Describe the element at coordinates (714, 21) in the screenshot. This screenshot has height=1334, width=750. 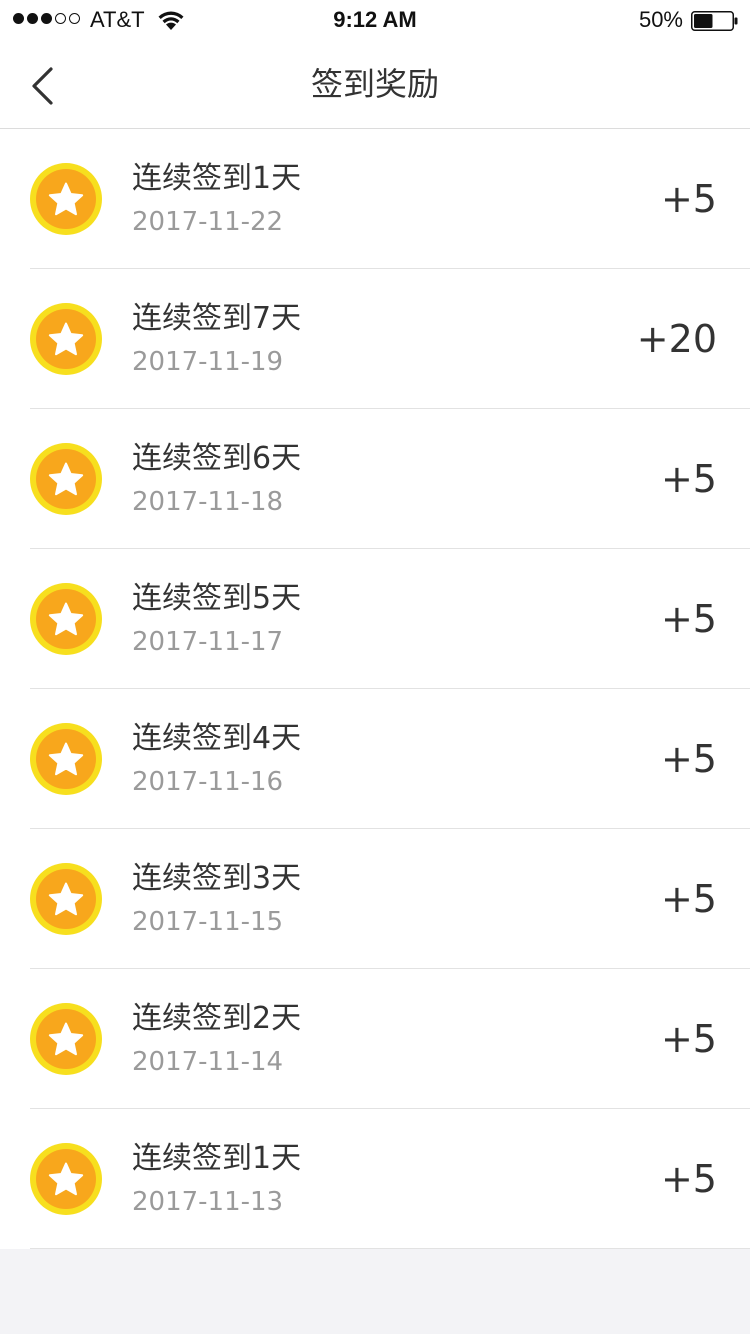
I see `battery-icon` at that location.